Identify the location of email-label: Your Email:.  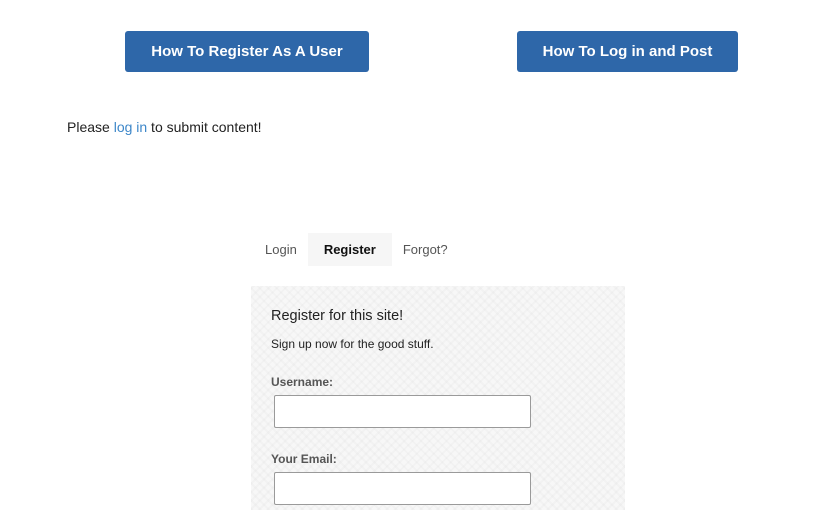
(304, 459).